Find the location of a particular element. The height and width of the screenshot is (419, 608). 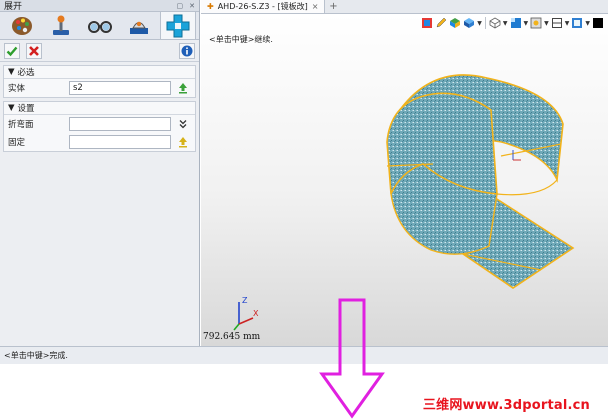

entity-pick-button is located at coordinates (183, 88).